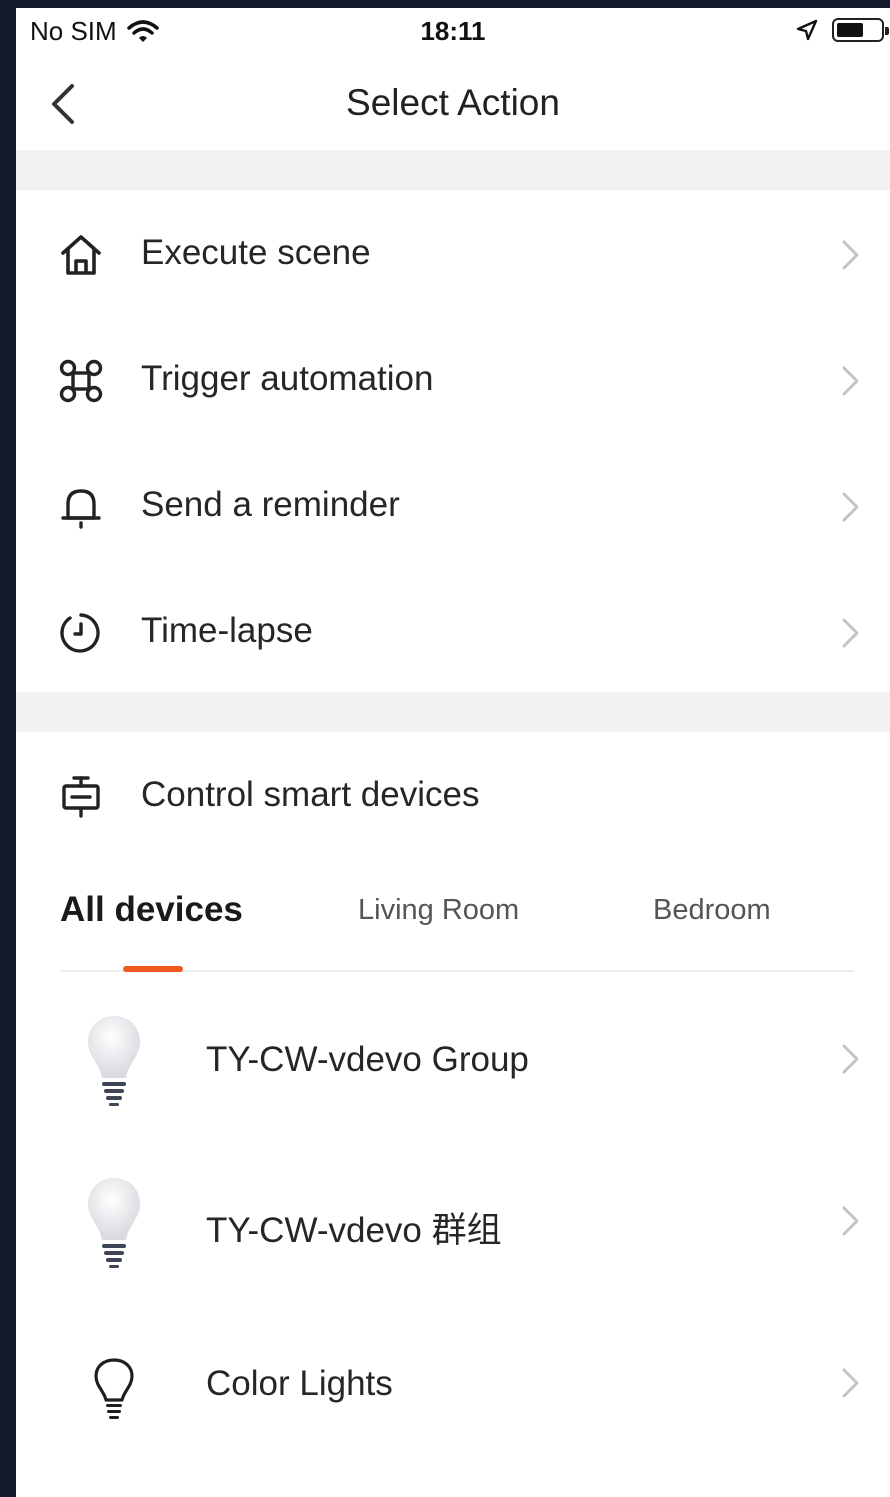 Image resolution: width=890 pixels, height=1497 pixels. What do you see at coordinates (299, 1383) in the screenshot?
I see `device-name: Color Lights` at bounding box center [299, 1383].